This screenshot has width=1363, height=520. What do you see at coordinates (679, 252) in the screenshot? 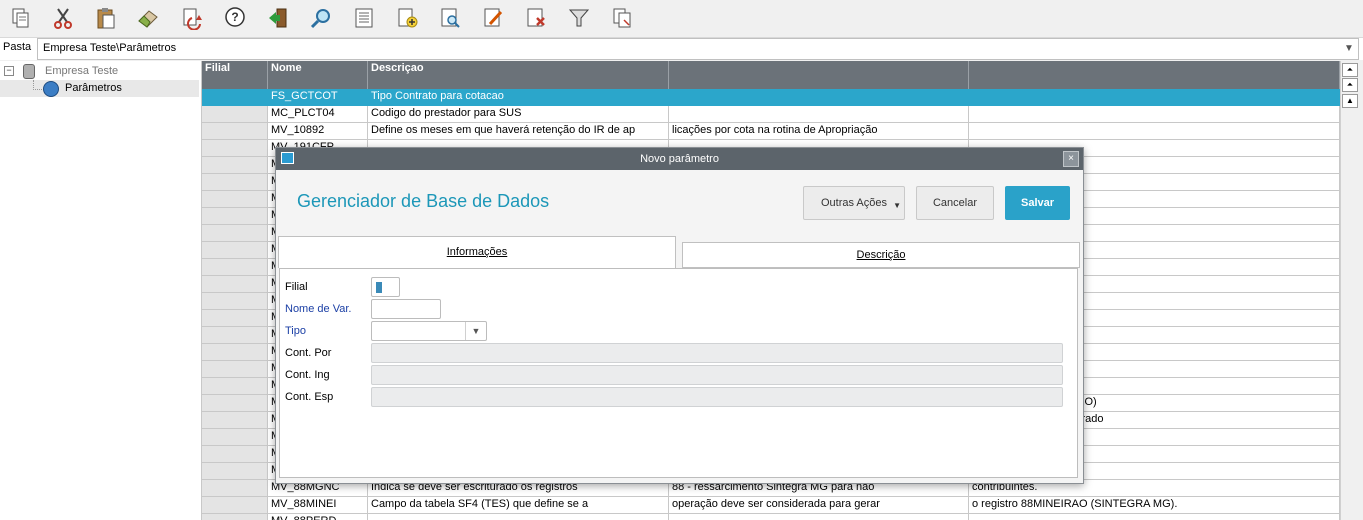
I see `dialog-tabs: Informações Descrição` at bounding box center [679, 252].